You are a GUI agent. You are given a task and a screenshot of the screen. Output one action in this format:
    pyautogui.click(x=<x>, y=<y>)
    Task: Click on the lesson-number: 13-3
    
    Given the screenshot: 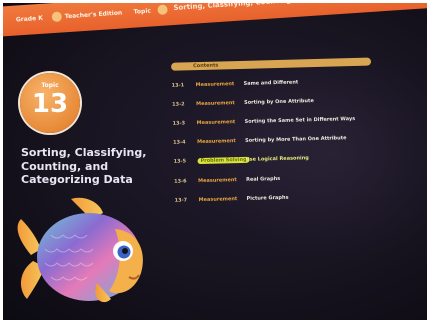 What is the action you would take?
    pyautogui.click(x=179, y=123)
    